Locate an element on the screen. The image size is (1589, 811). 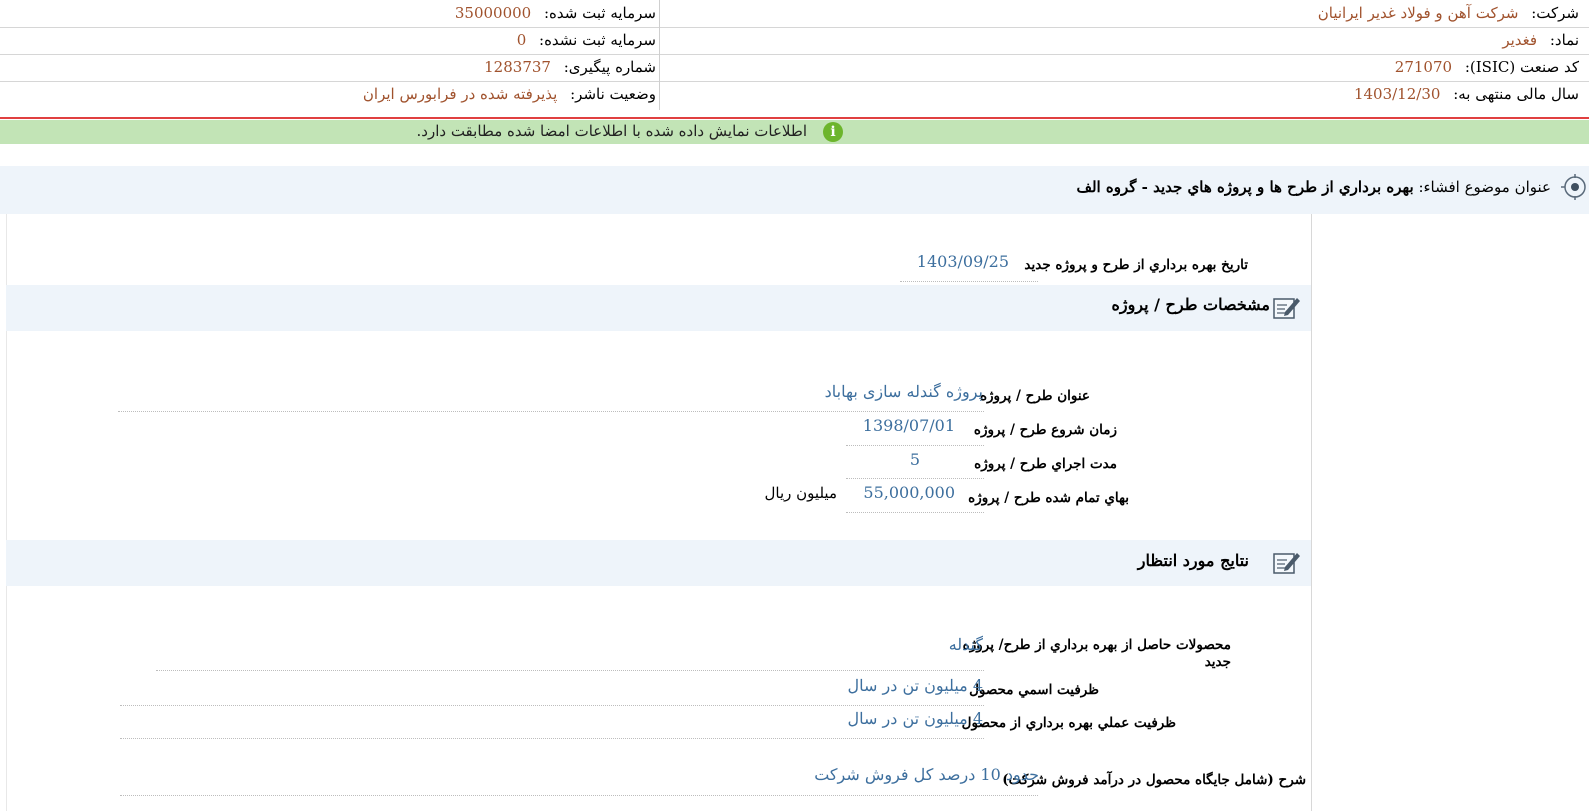
subject-label: عنوان موضوع افشاء: is located at coordinates (1484, 187).